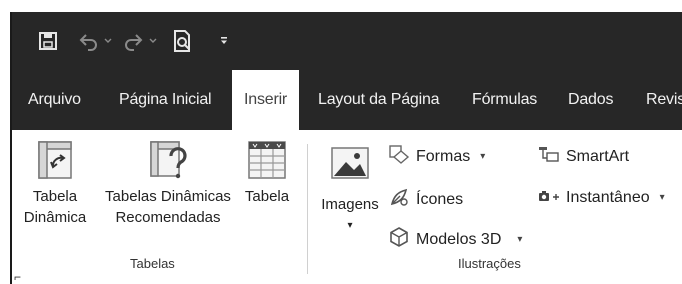 Image resolution: width=682 pixels, height=284 pixels. What do you see at coordinates (483, 156) in the screenshot?
I see `shapes-dropdown-icon: ▾` at bounding box center [483, 156].